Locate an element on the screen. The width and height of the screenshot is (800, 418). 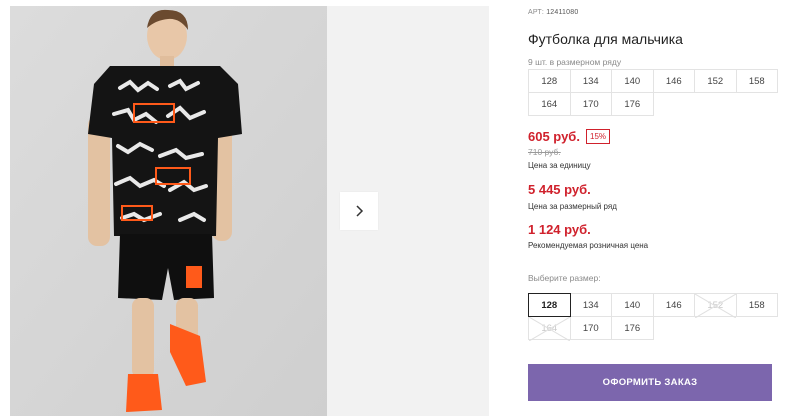
size-option: 146 is located at coordinates (673, 305).